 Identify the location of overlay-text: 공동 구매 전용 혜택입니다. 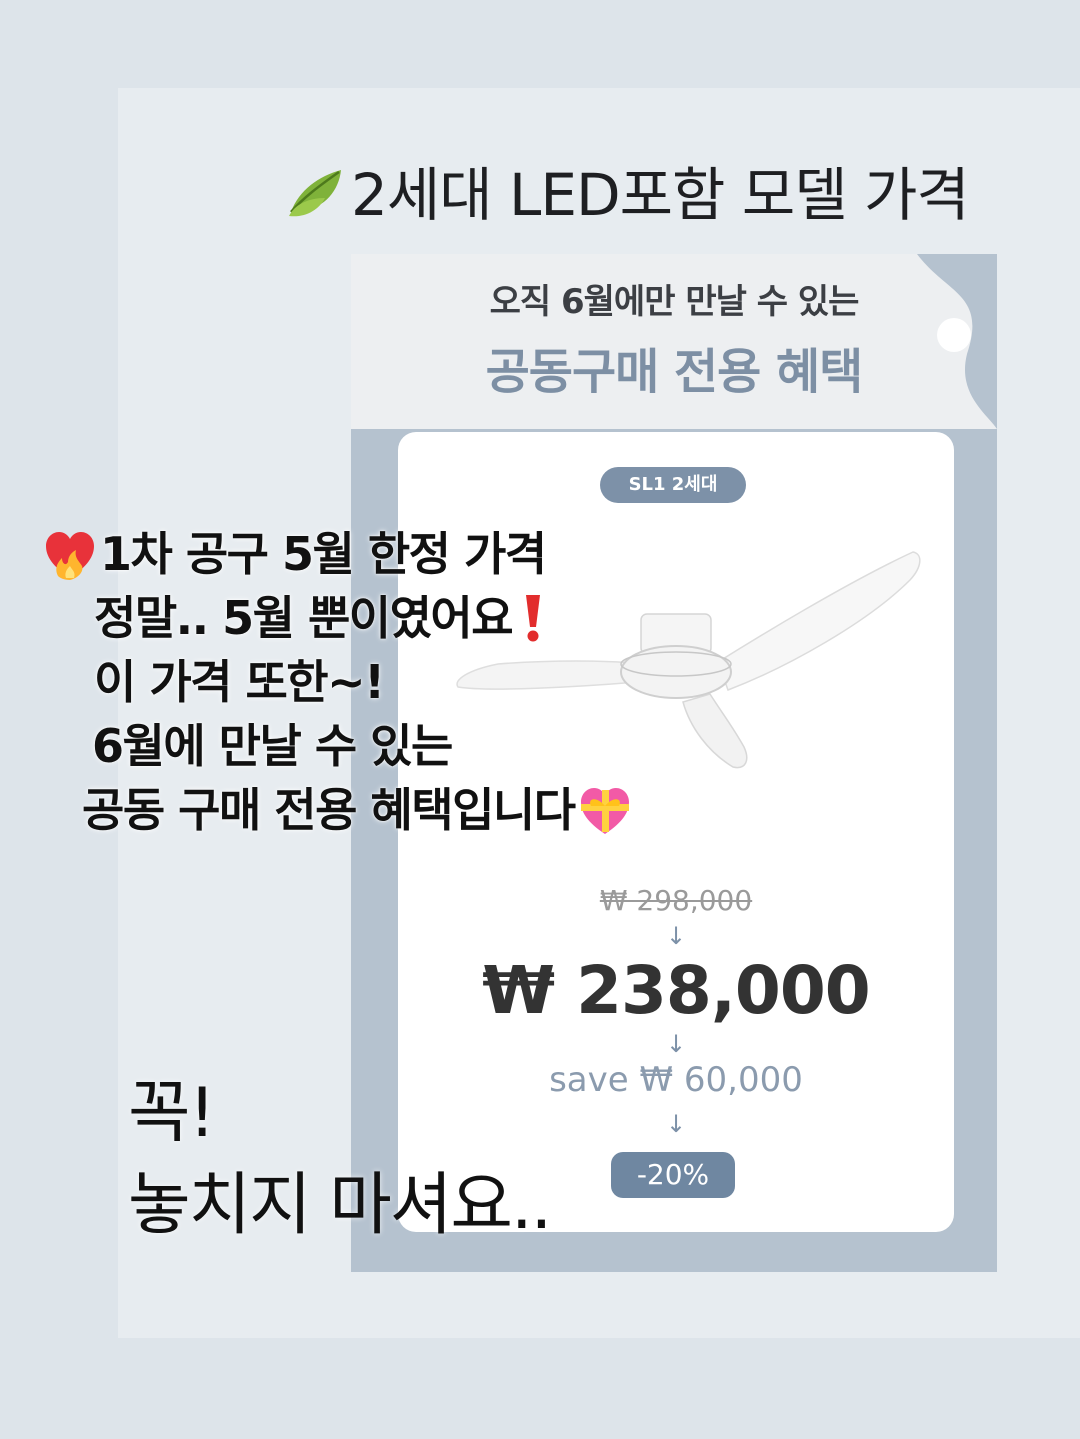
(329, 810).